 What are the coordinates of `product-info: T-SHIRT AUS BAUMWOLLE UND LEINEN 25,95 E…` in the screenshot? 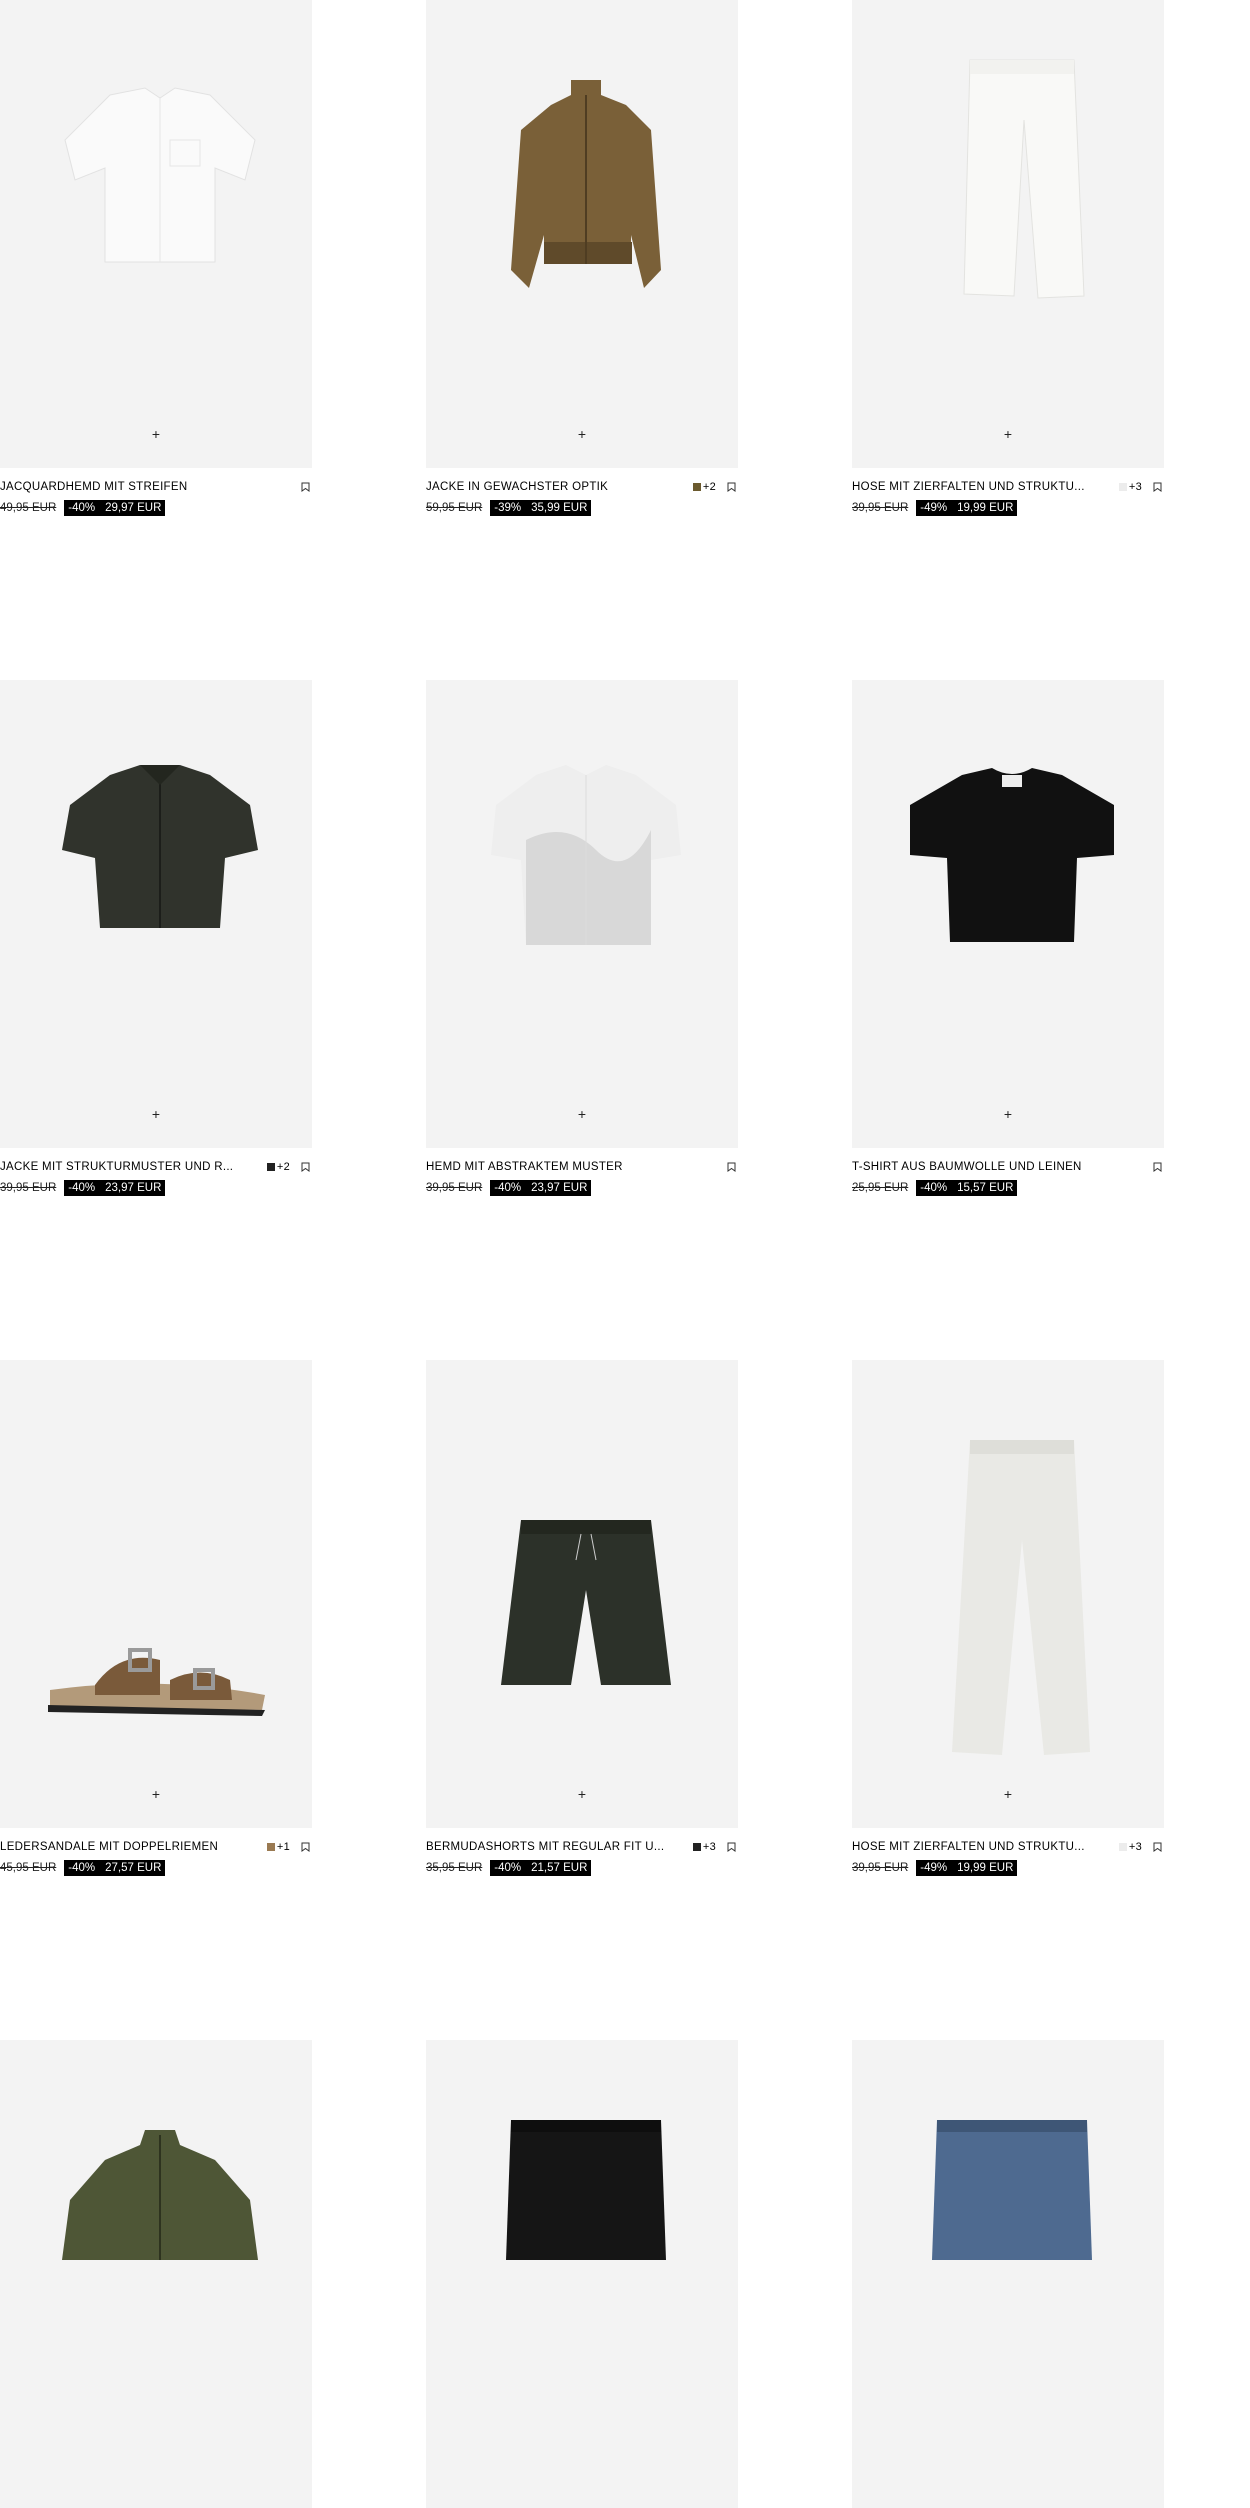 It's located at (1008, 1172).